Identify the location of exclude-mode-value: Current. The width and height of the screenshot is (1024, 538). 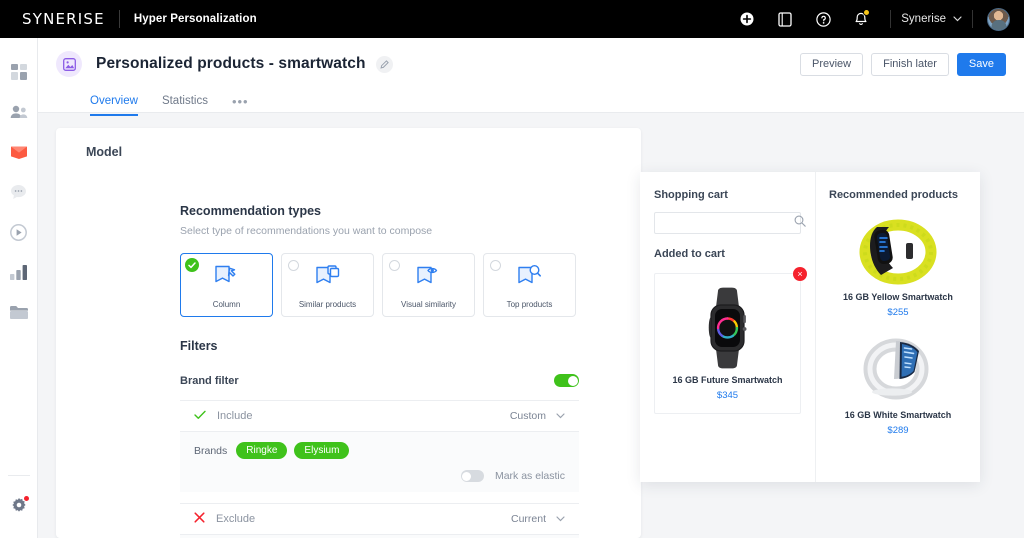
(528, 519).